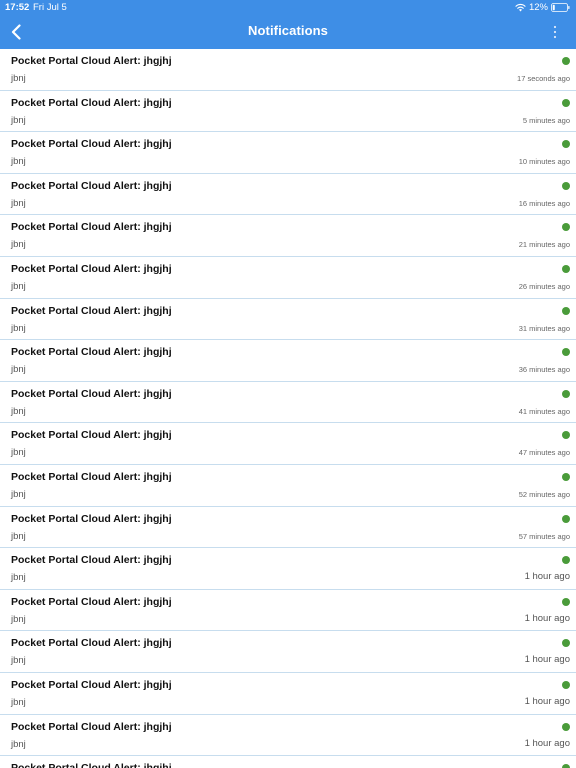  Describe the element at coordinates (50, 7) in the screenshot. I see `status-date: Fri Jul 5` at that location.